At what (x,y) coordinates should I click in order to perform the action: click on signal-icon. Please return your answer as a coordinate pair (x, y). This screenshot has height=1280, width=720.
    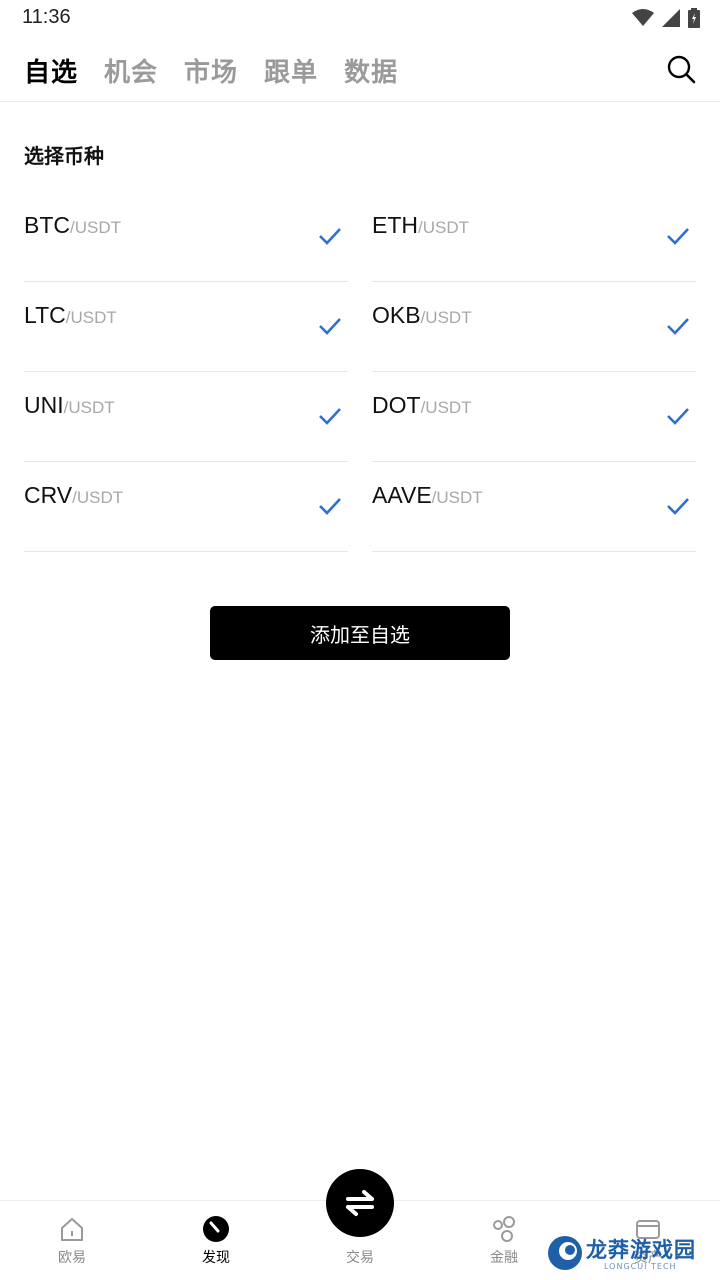
    Looking at the image, I should click on (671, 18).